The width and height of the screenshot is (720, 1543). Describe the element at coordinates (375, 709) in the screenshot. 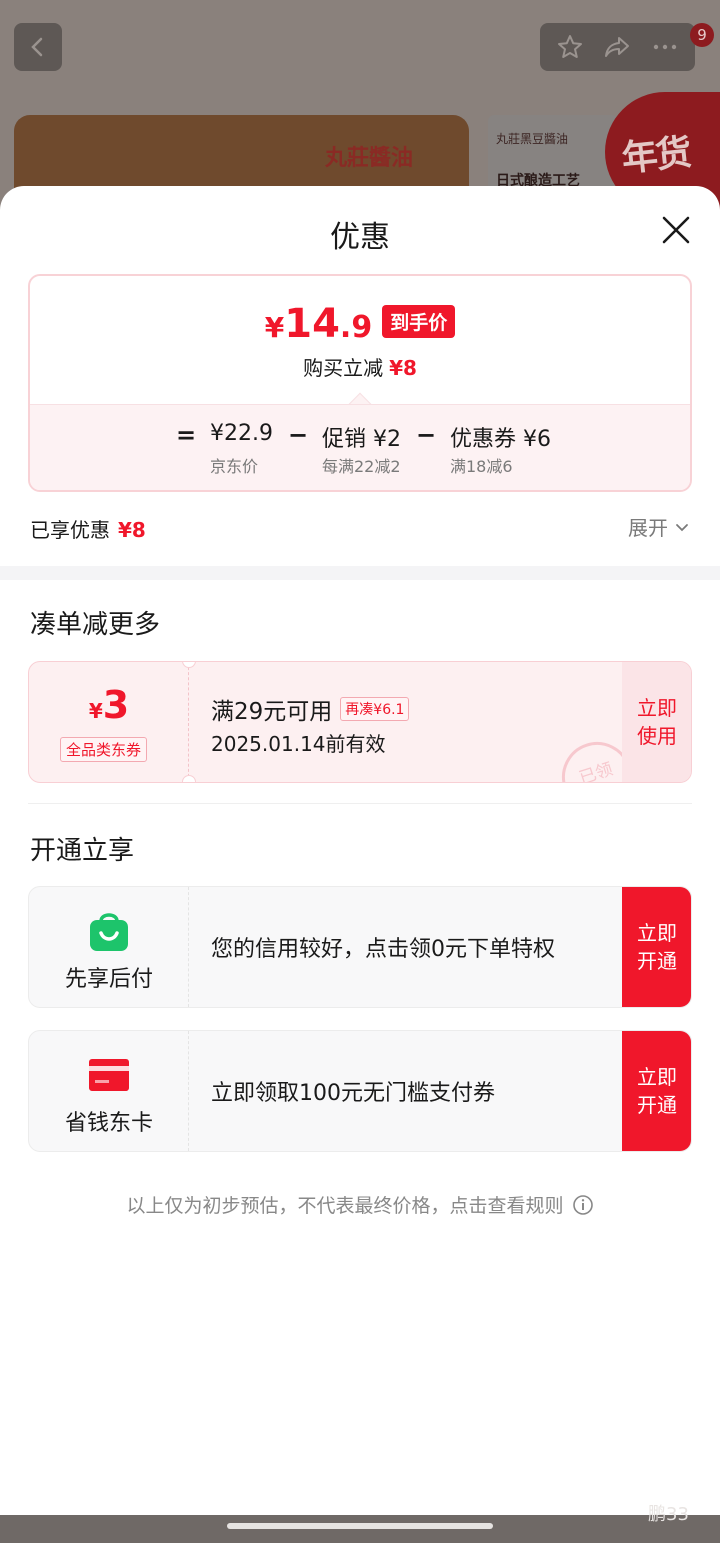

I see `coupon-add-more-badge: 再凑¥6.1` at that location.